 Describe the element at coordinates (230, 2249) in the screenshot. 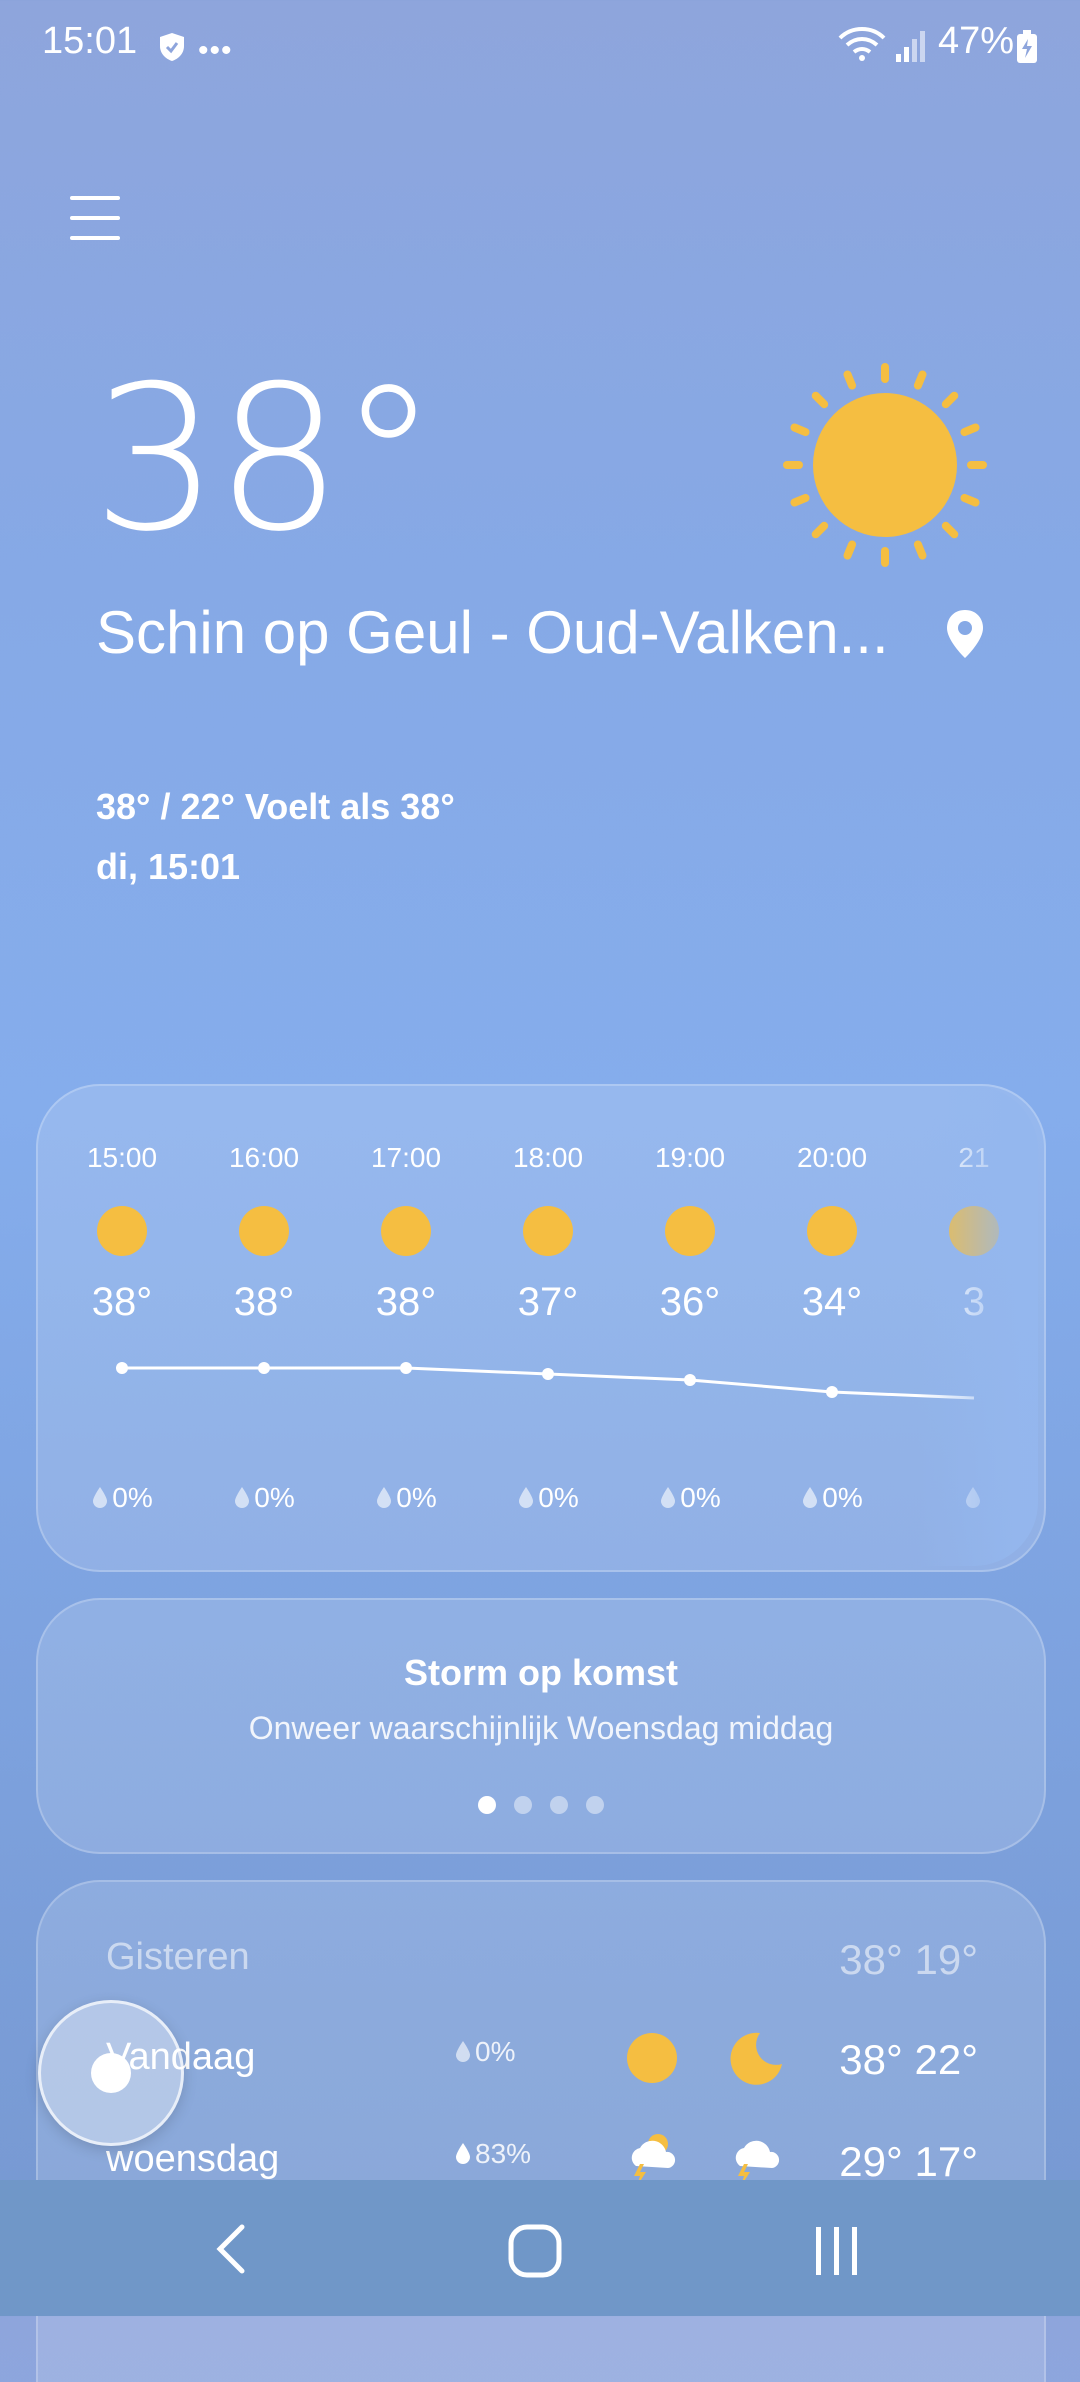

I see `back-icon` at that location.